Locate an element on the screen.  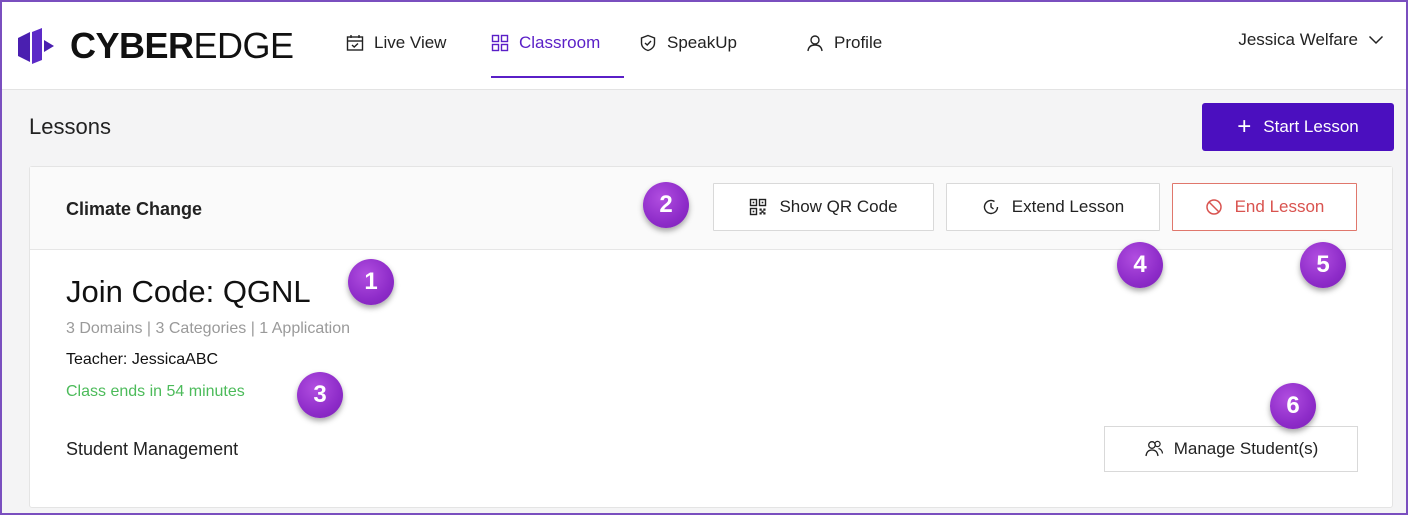
nav-live-view: Live View is located at coordinates (396, 43).